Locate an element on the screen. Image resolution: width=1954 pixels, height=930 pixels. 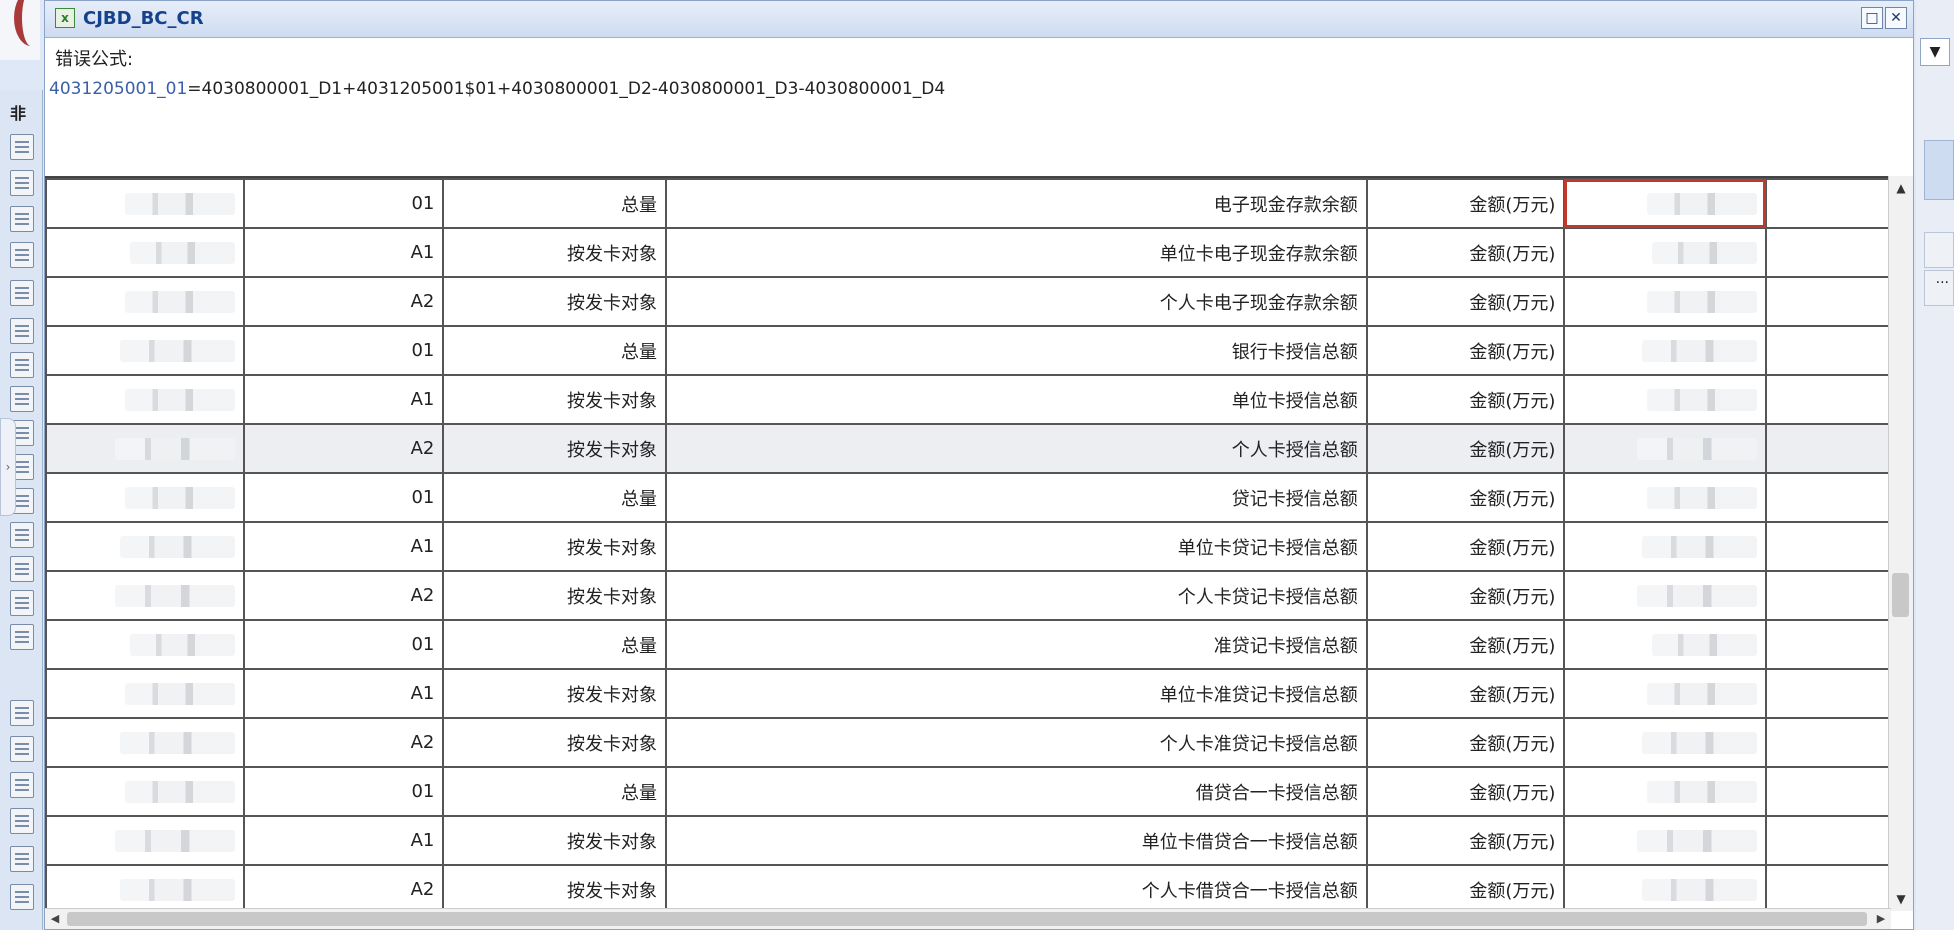
horizontal-scrollbar: ◀ ▶ is located at coordinates (968, 918).